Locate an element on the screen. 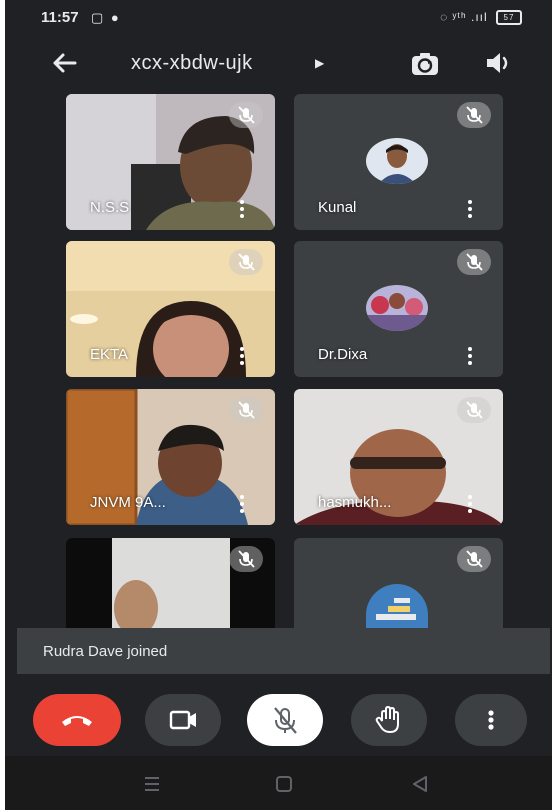  join-notification-toast: Rudra Dave joined is located at coordinates (283, 651).